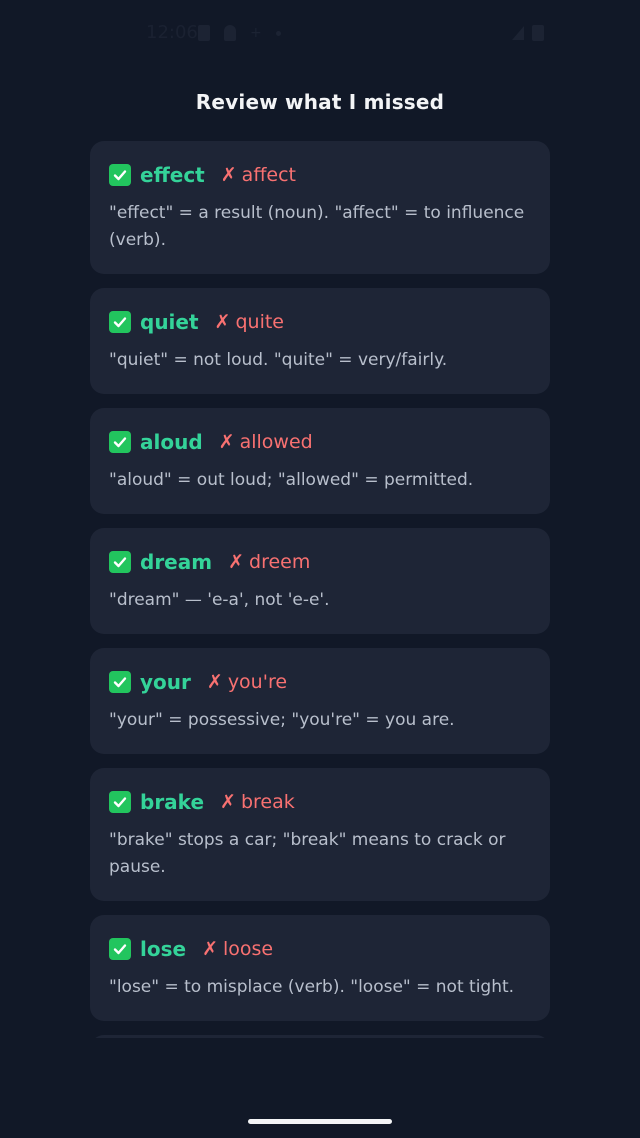 The image size is (640, 1138). What do you see at coordinates (172, 32) in the screenshot?
I see `status-time: 12:06` at bounding box center [172, 32].